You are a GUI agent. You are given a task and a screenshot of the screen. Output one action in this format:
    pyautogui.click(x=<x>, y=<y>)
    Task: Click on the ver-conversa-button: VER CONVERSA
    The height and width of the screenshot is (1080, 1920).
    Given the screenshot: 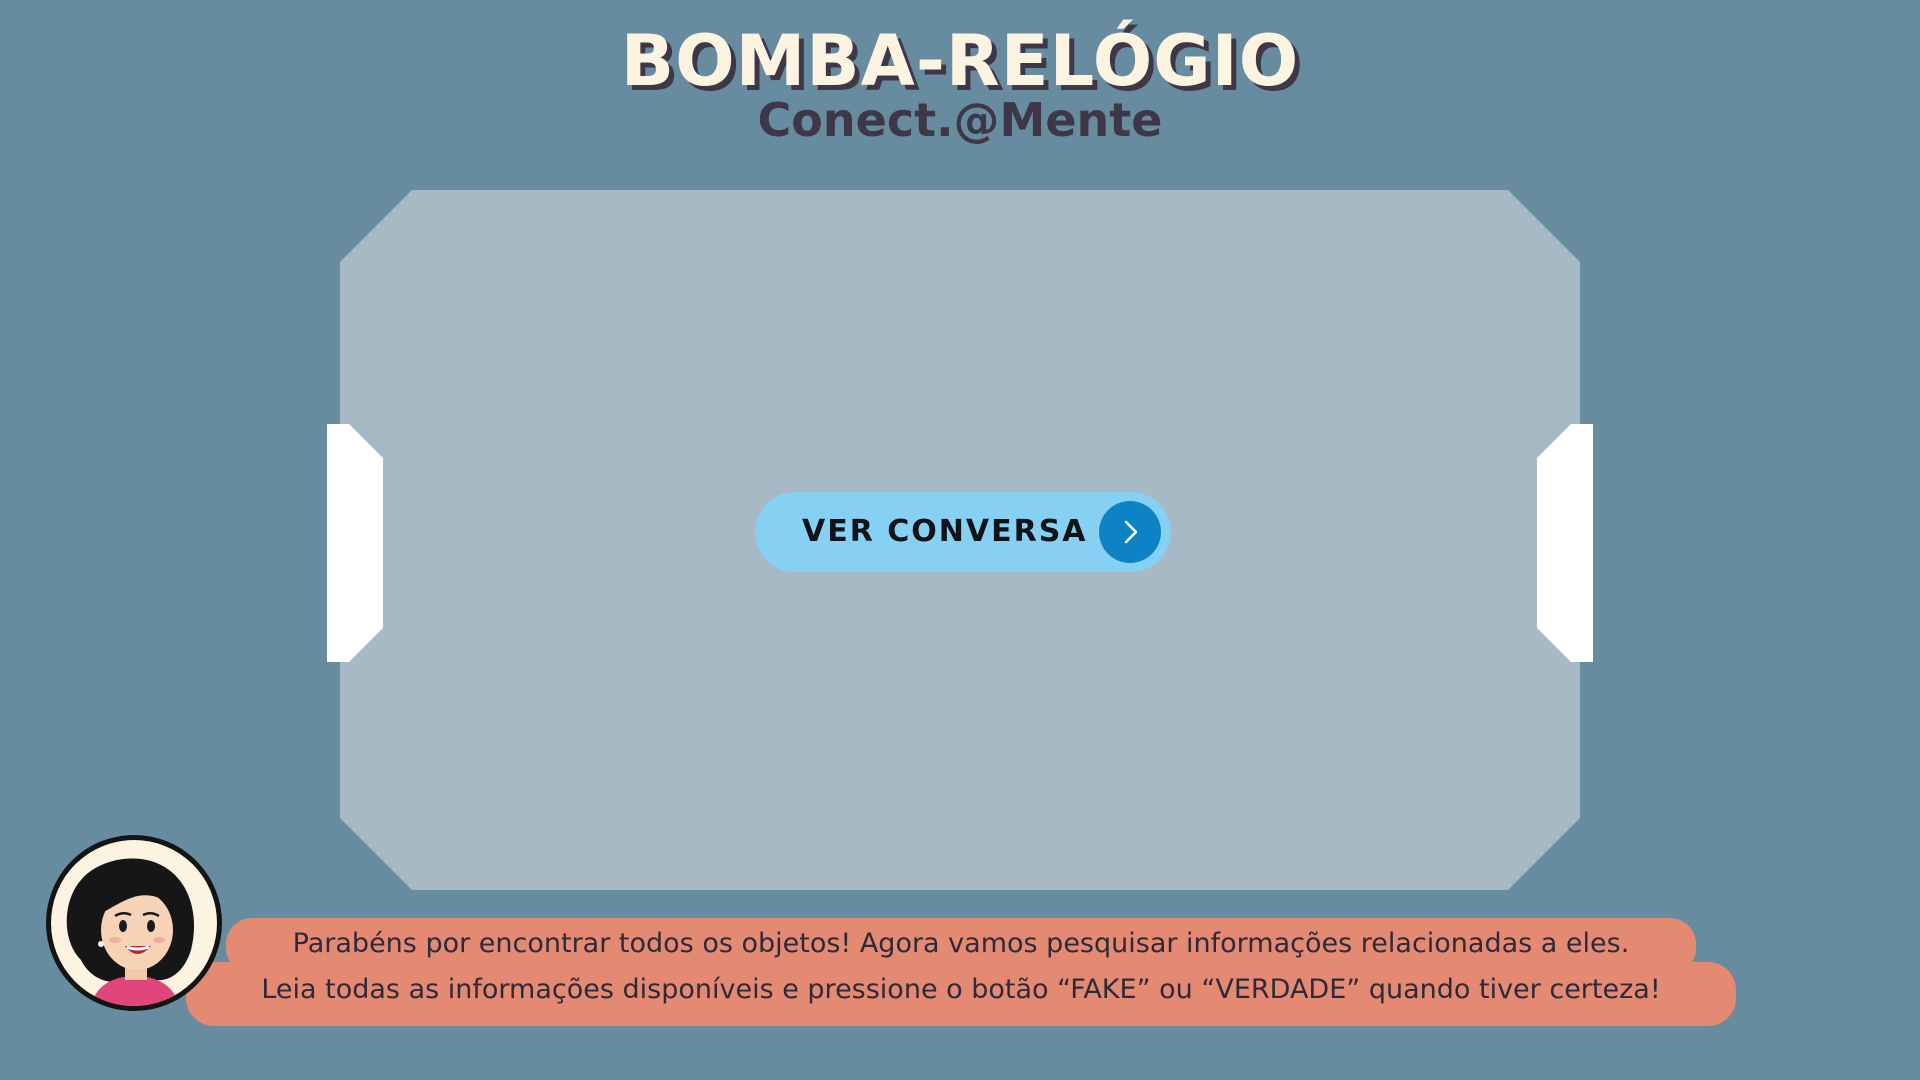 What is the action you would take?
    pyautogui.click(x=963, y=532)
    